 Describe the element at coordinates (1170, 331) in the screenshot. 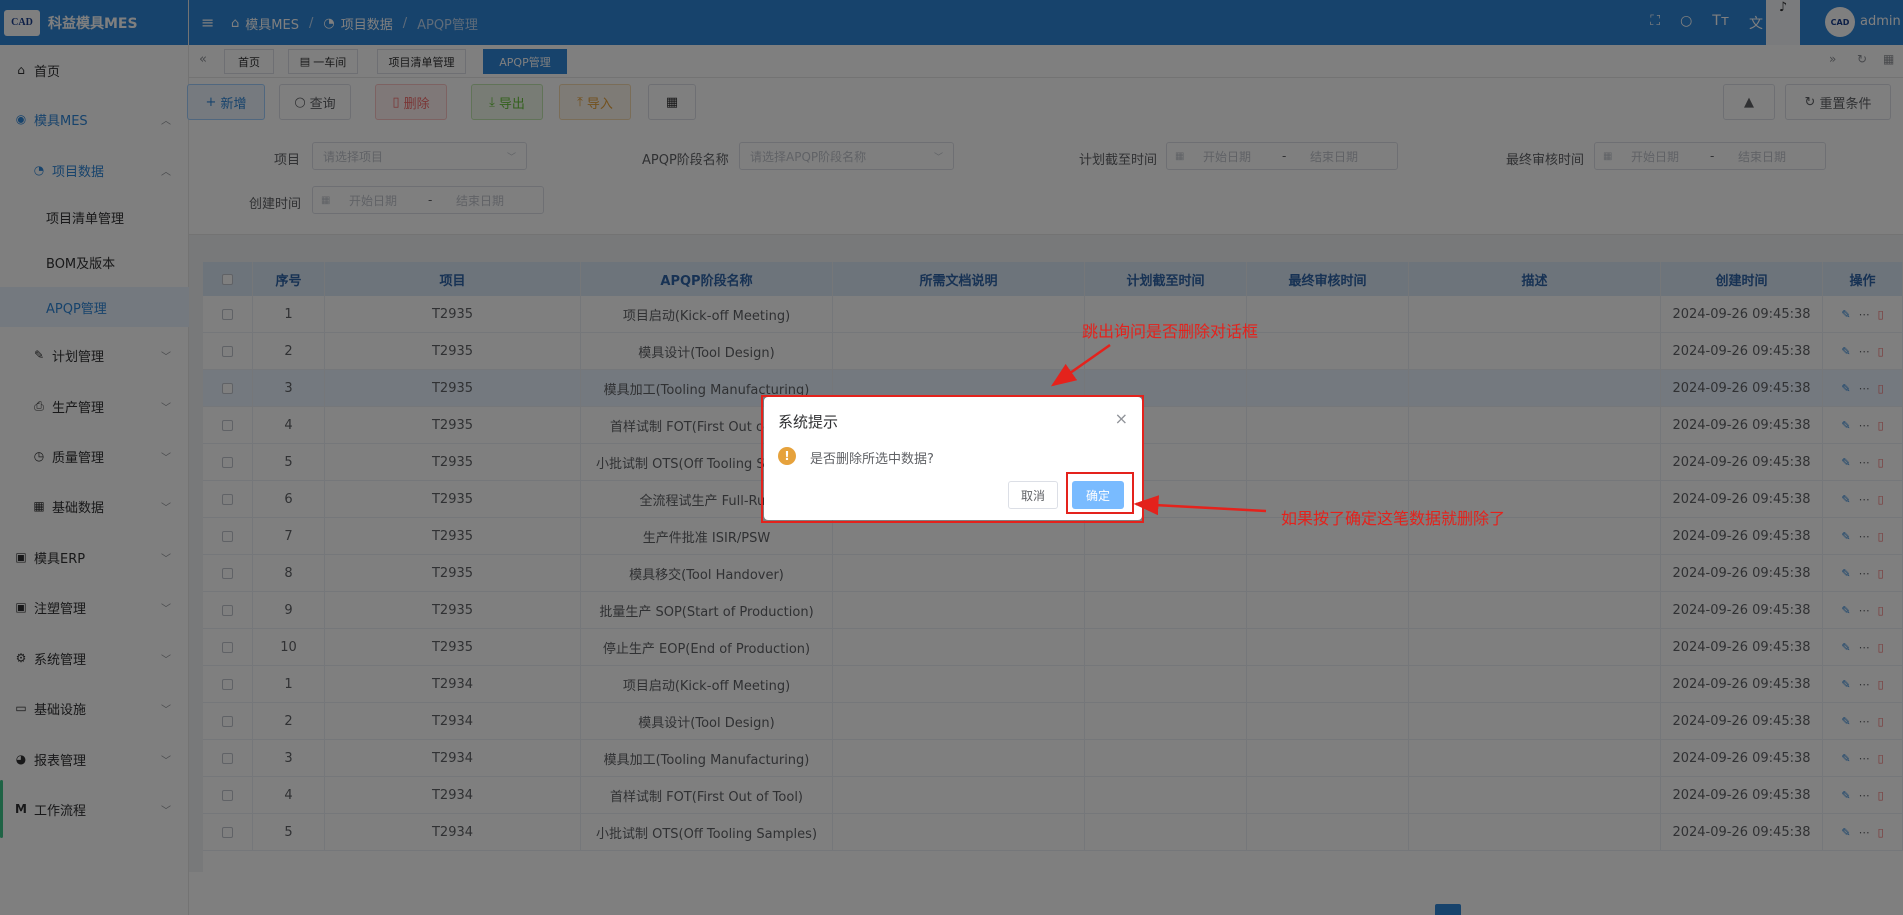

I see `annotation-top: 跳出询问是否删除对话框` at that location.